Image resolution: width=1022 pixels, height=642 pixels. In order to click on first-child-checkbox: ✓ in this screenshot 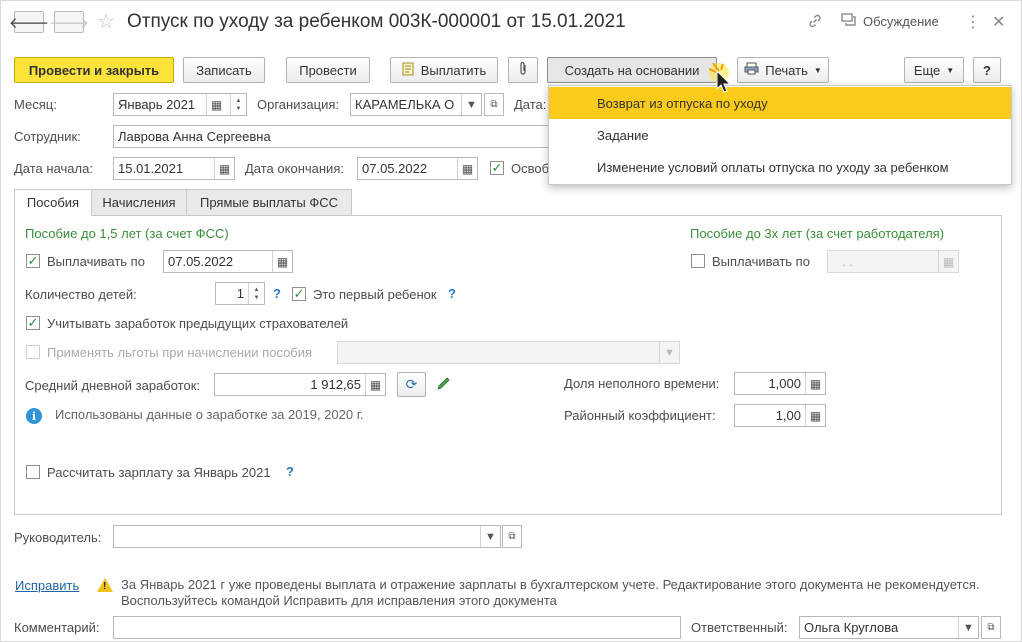, I will do `click(299, 294)`.